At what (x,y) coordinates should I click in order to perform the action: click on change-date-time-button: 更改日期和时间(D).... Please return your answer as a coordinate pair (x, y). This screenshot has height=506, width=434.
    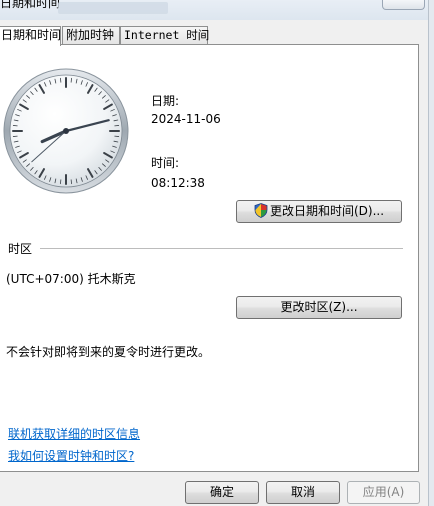
    Looking at the image, I should click on (319, 211).